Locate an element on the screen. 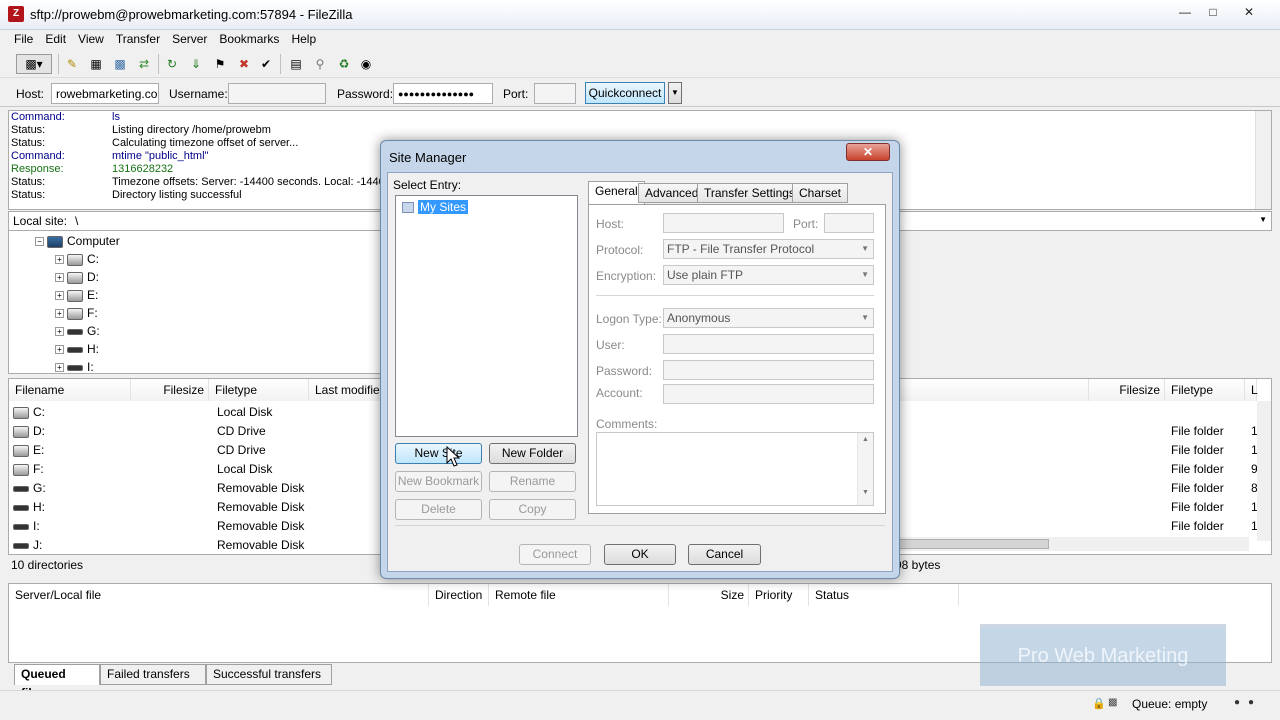 Image resolution: width=1280 pixels, height=720 pixels. new-bookmark-button: New Bookmark is located at coordinates (438, 481).